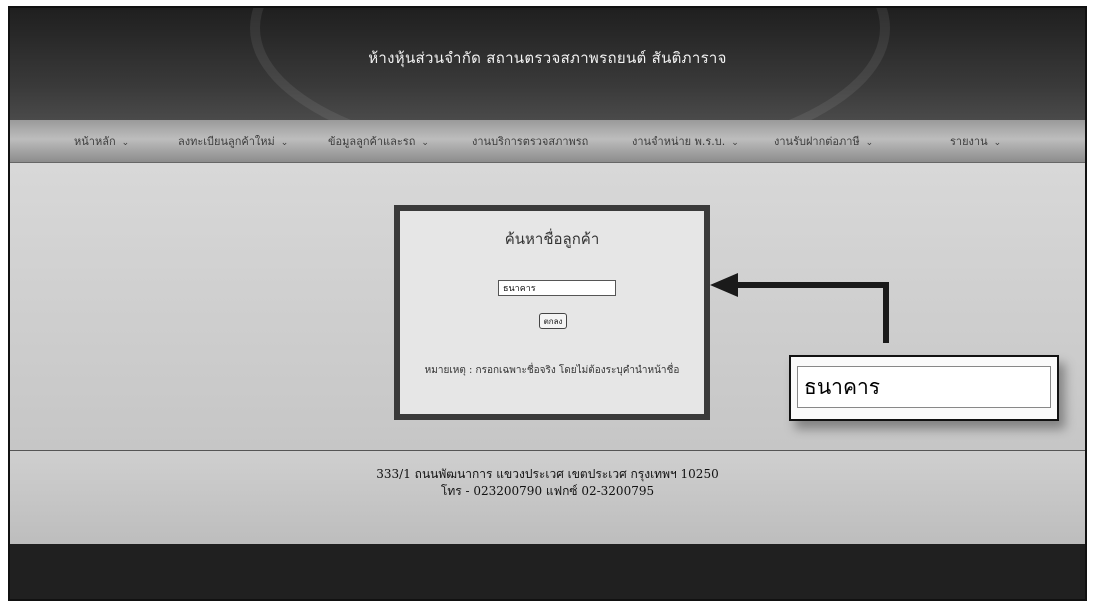 The width and height of the screenshot is (1093, 605). I want to click on nav-item-reports: รายงาน ⌄, so click(975, 141).